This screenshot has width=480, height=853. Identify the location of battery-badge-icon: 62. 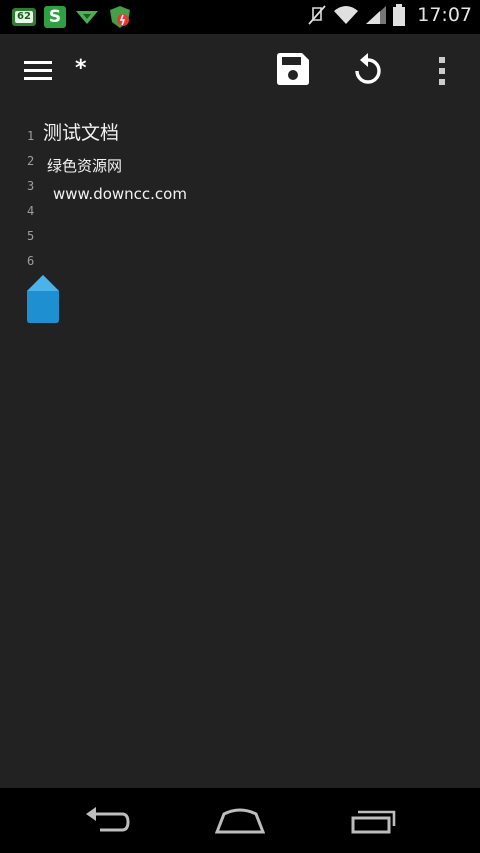
(24, 17).